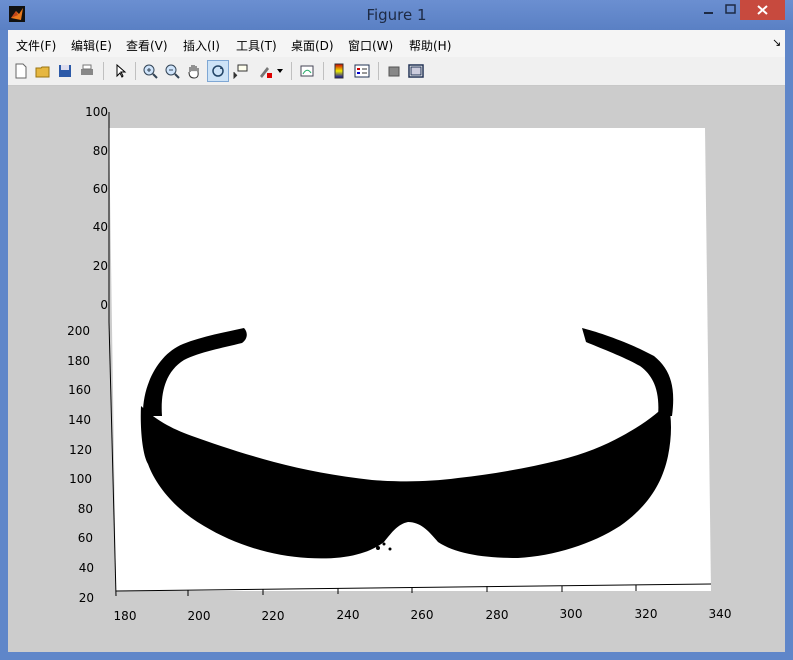 The image size is (793, 660). I want to click on y-tick-label: 200, so click(78, 331).